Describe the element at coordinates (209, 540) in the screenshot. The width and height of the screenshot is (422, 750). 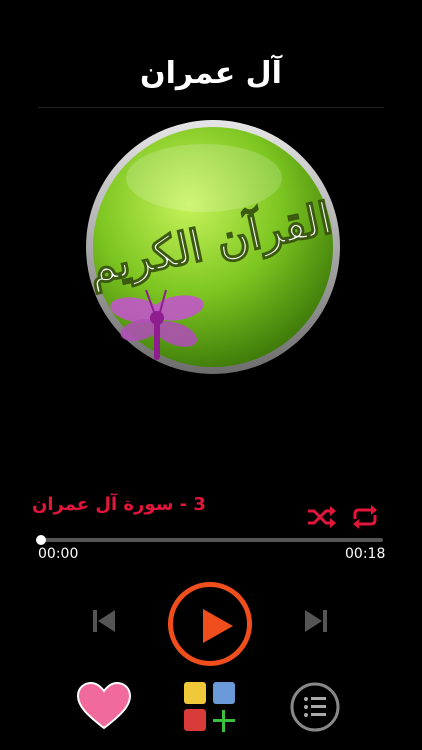
I see `progress-slider` at that location.